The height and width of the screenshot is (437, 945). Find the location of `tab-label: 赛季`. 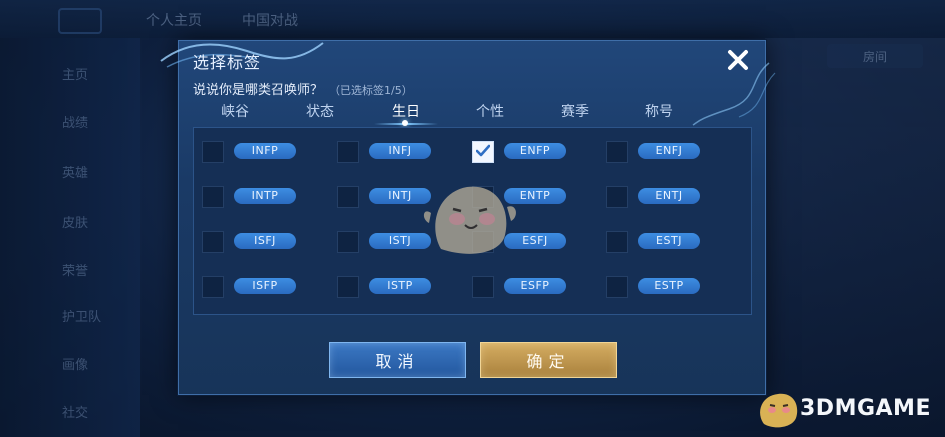

tab-label: 赛季 is located at coordinates (575, 112).